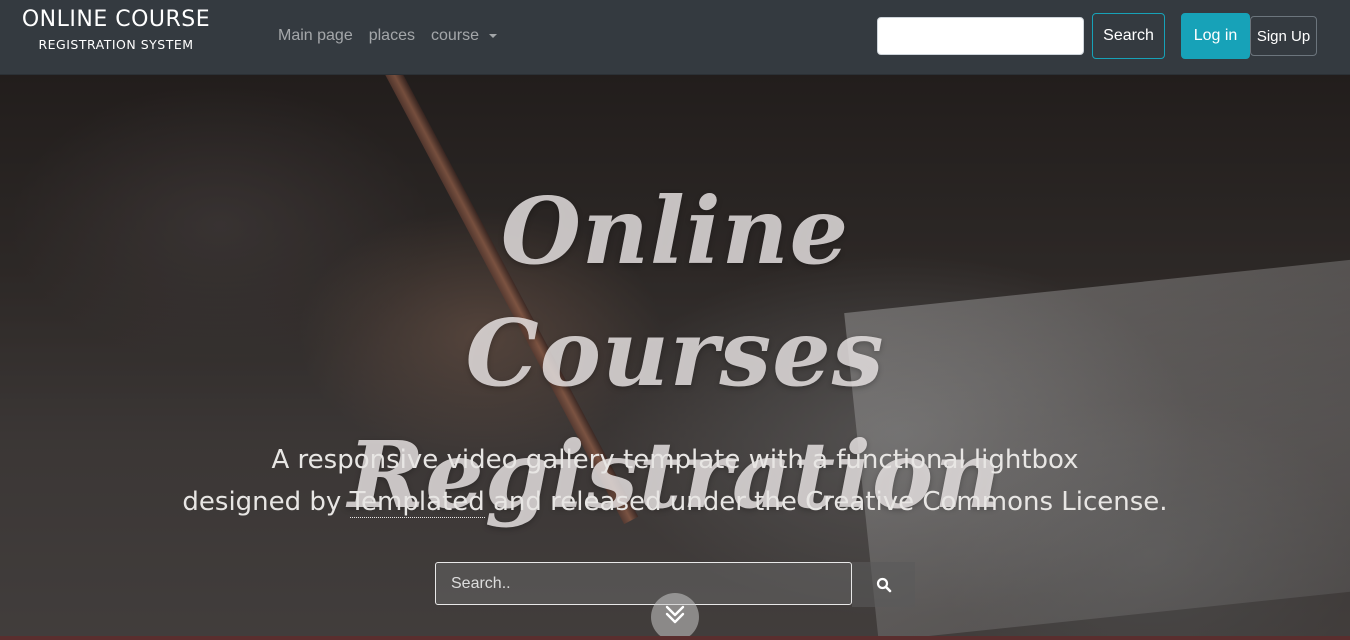 The height and width of the screenshot is (640, 1350). Describe the element at coordinates (116, 19) in the screenshot. I see `brand-title: ONLINE COURSE` at that location.